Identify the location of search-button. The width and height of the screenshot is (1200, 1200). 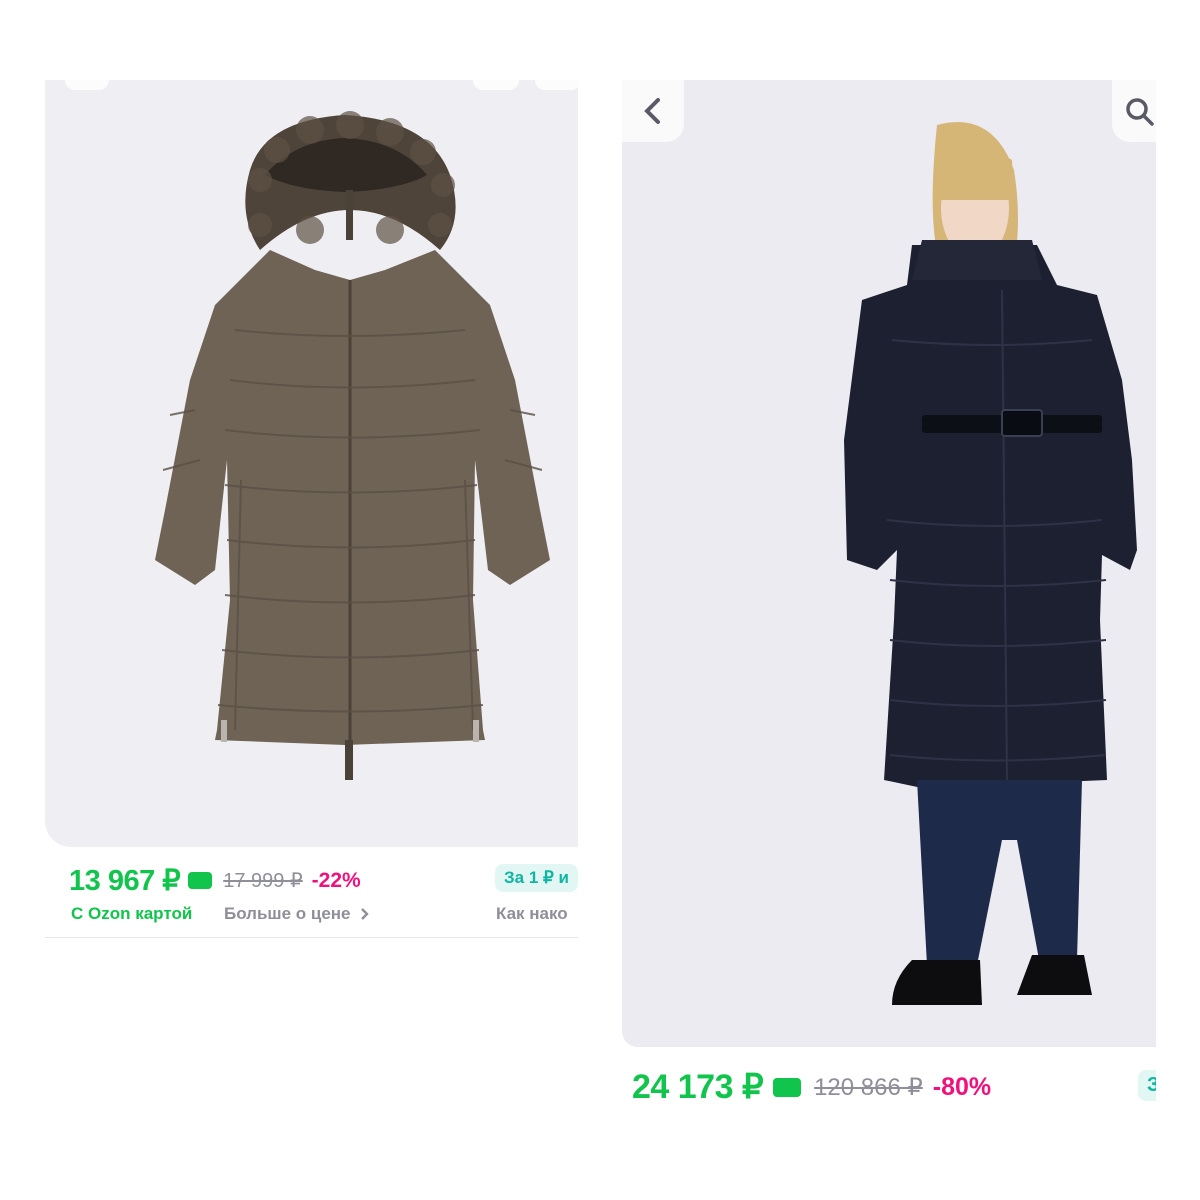
(1134, 111).